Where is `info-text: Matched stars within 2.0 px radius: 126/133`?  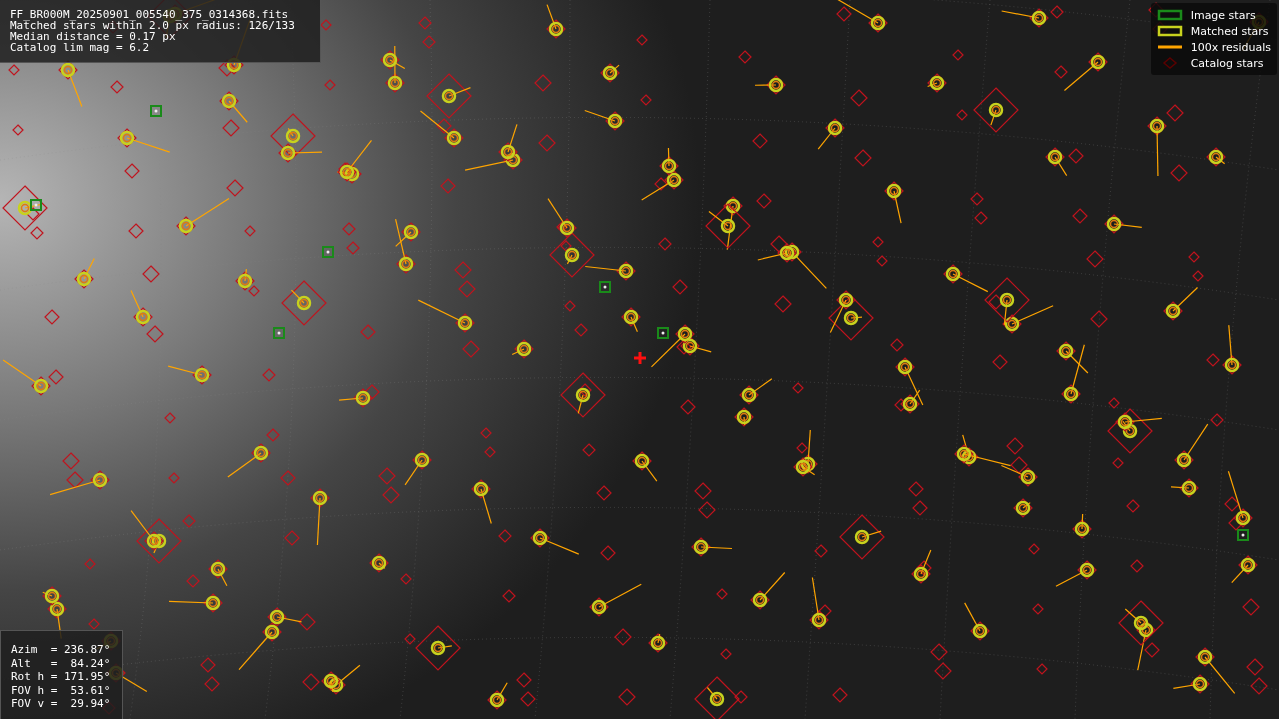 info-text: Matched stars within 2.0 px radius: 126/133 is located at coordinates (153, 25).